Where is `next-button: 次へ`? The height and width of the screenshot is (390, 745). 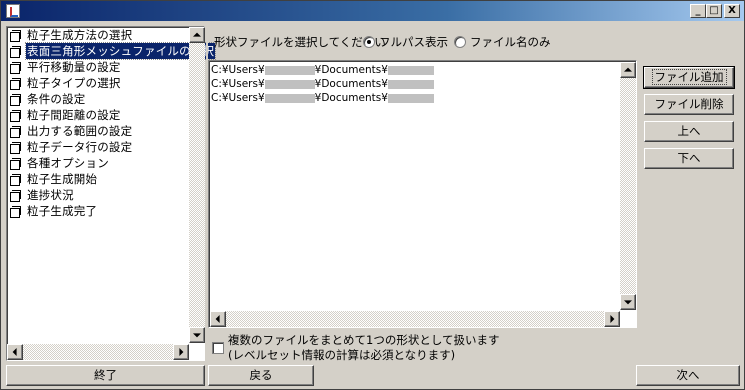
next-button: 次へ is located at coordinates (688, 375).